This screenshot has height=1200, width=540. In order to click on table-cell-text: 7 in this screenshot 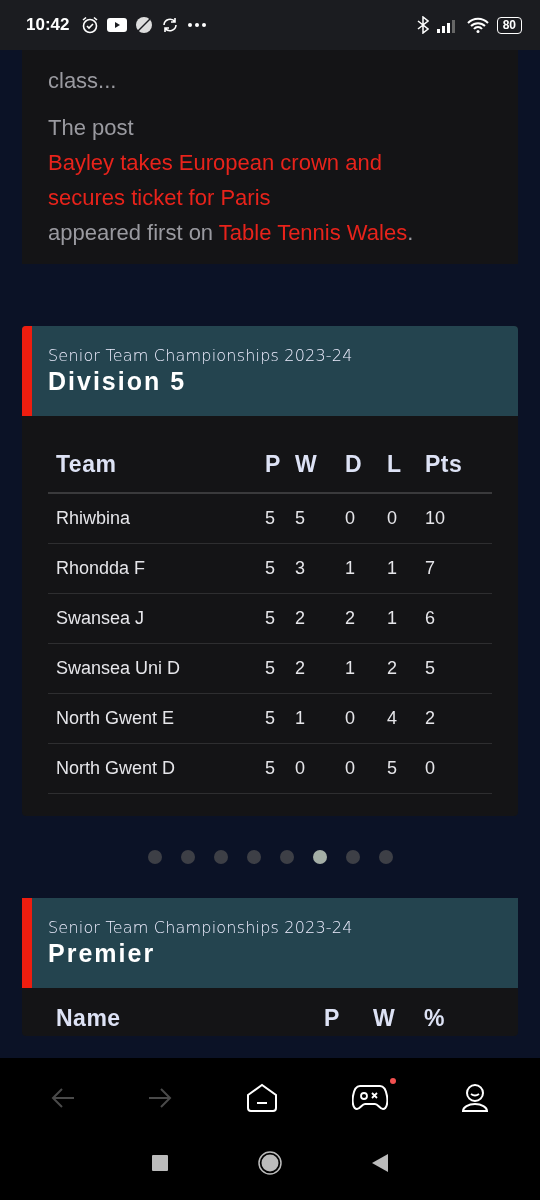, I will do `click(430, 568)`.